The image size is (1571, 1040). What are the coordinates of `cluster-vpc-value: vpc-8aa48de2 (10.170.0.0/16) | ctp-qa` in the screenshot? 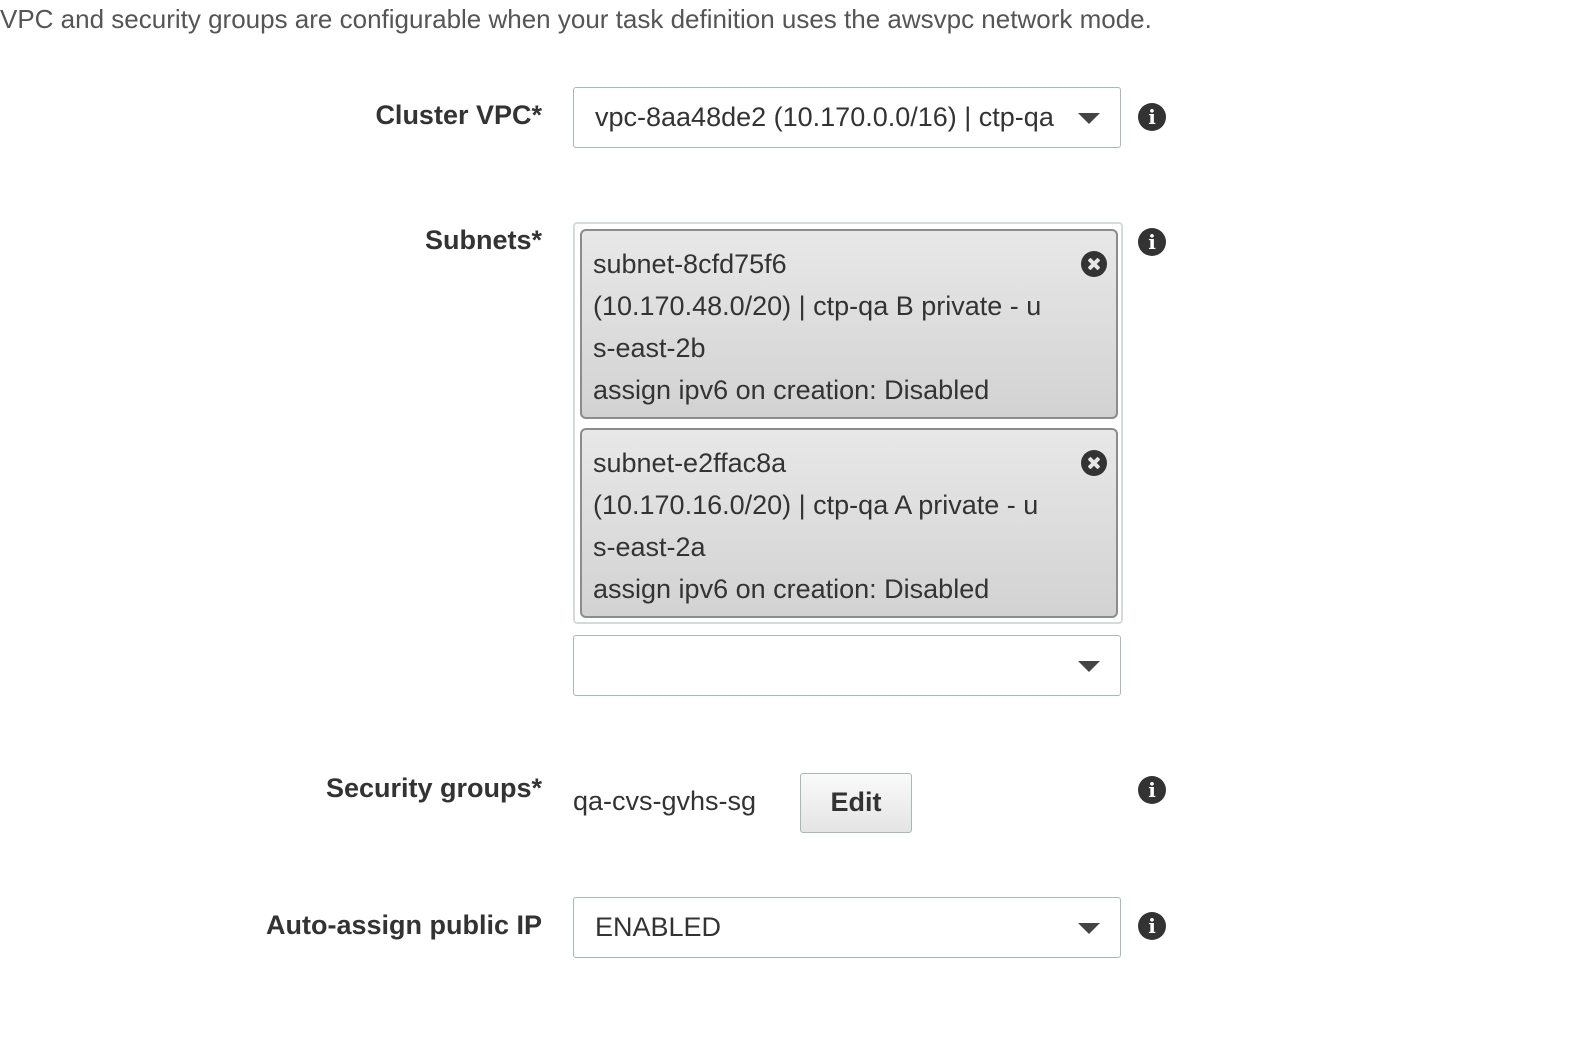 It's located at (824, 117).